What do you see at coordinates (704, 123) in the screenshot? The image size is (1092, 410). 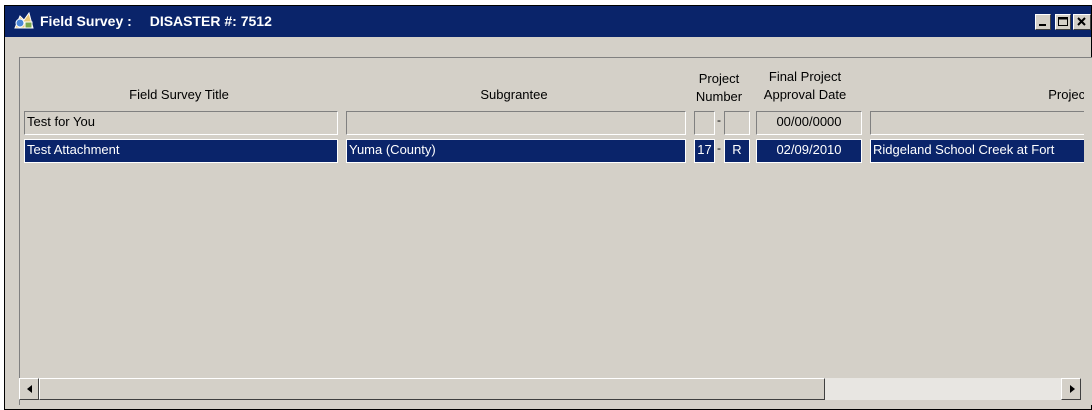 I see `cell-project-number-a` at bounding box center [704, 123].